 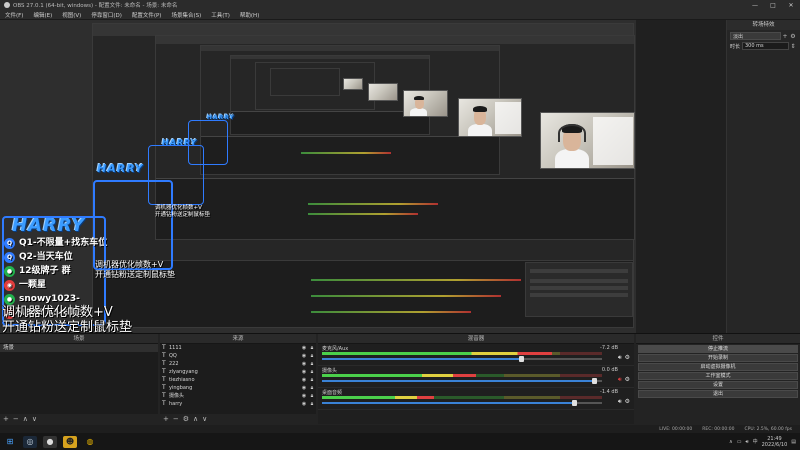 I want to click on source-item: T 222 ◉ 🔒︎, so click(x=238, y=364).